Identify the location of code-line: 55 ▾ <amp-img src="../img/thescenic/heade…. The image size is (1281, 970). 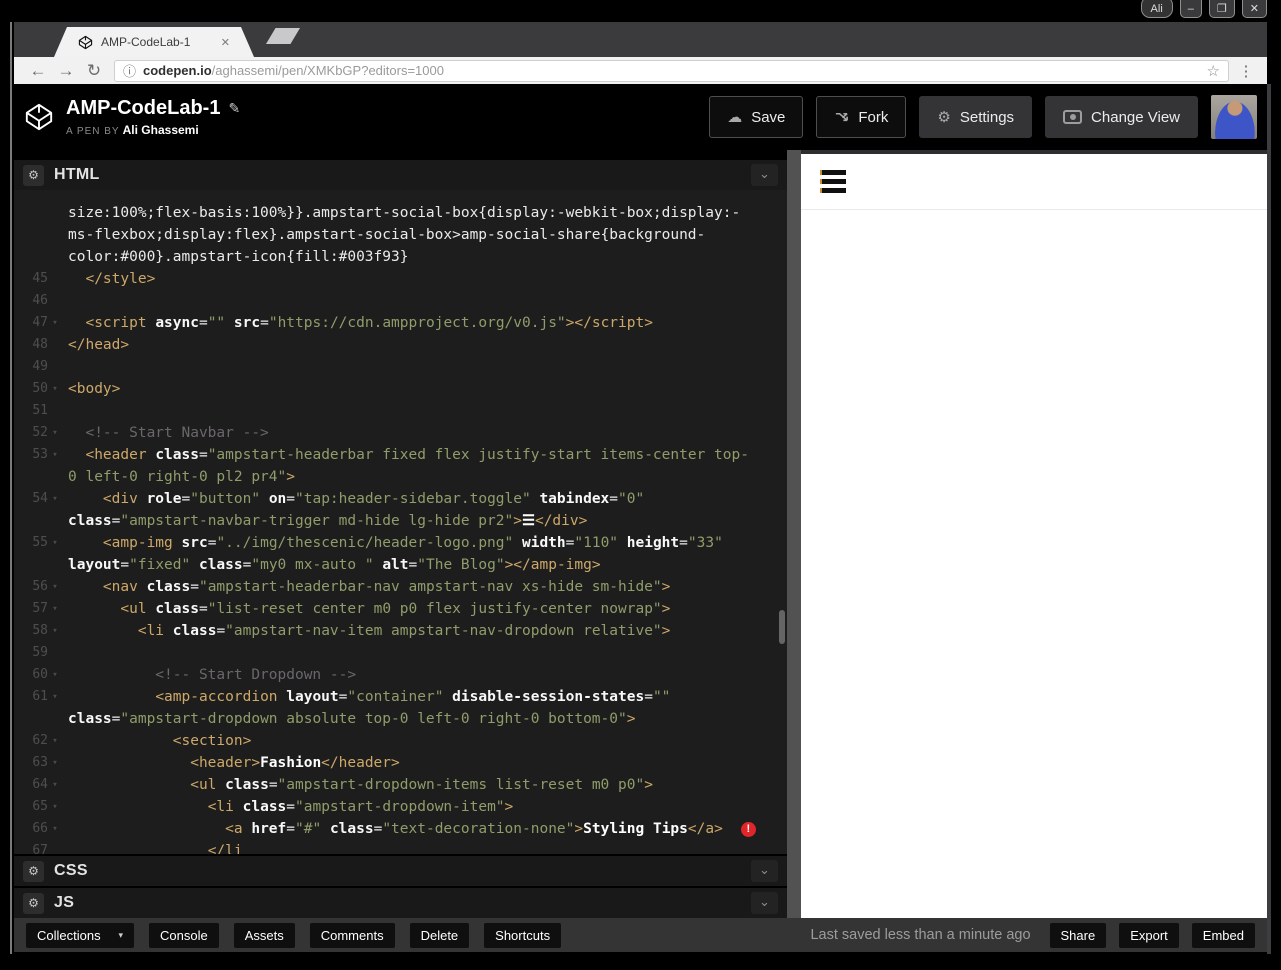
(400, 543).